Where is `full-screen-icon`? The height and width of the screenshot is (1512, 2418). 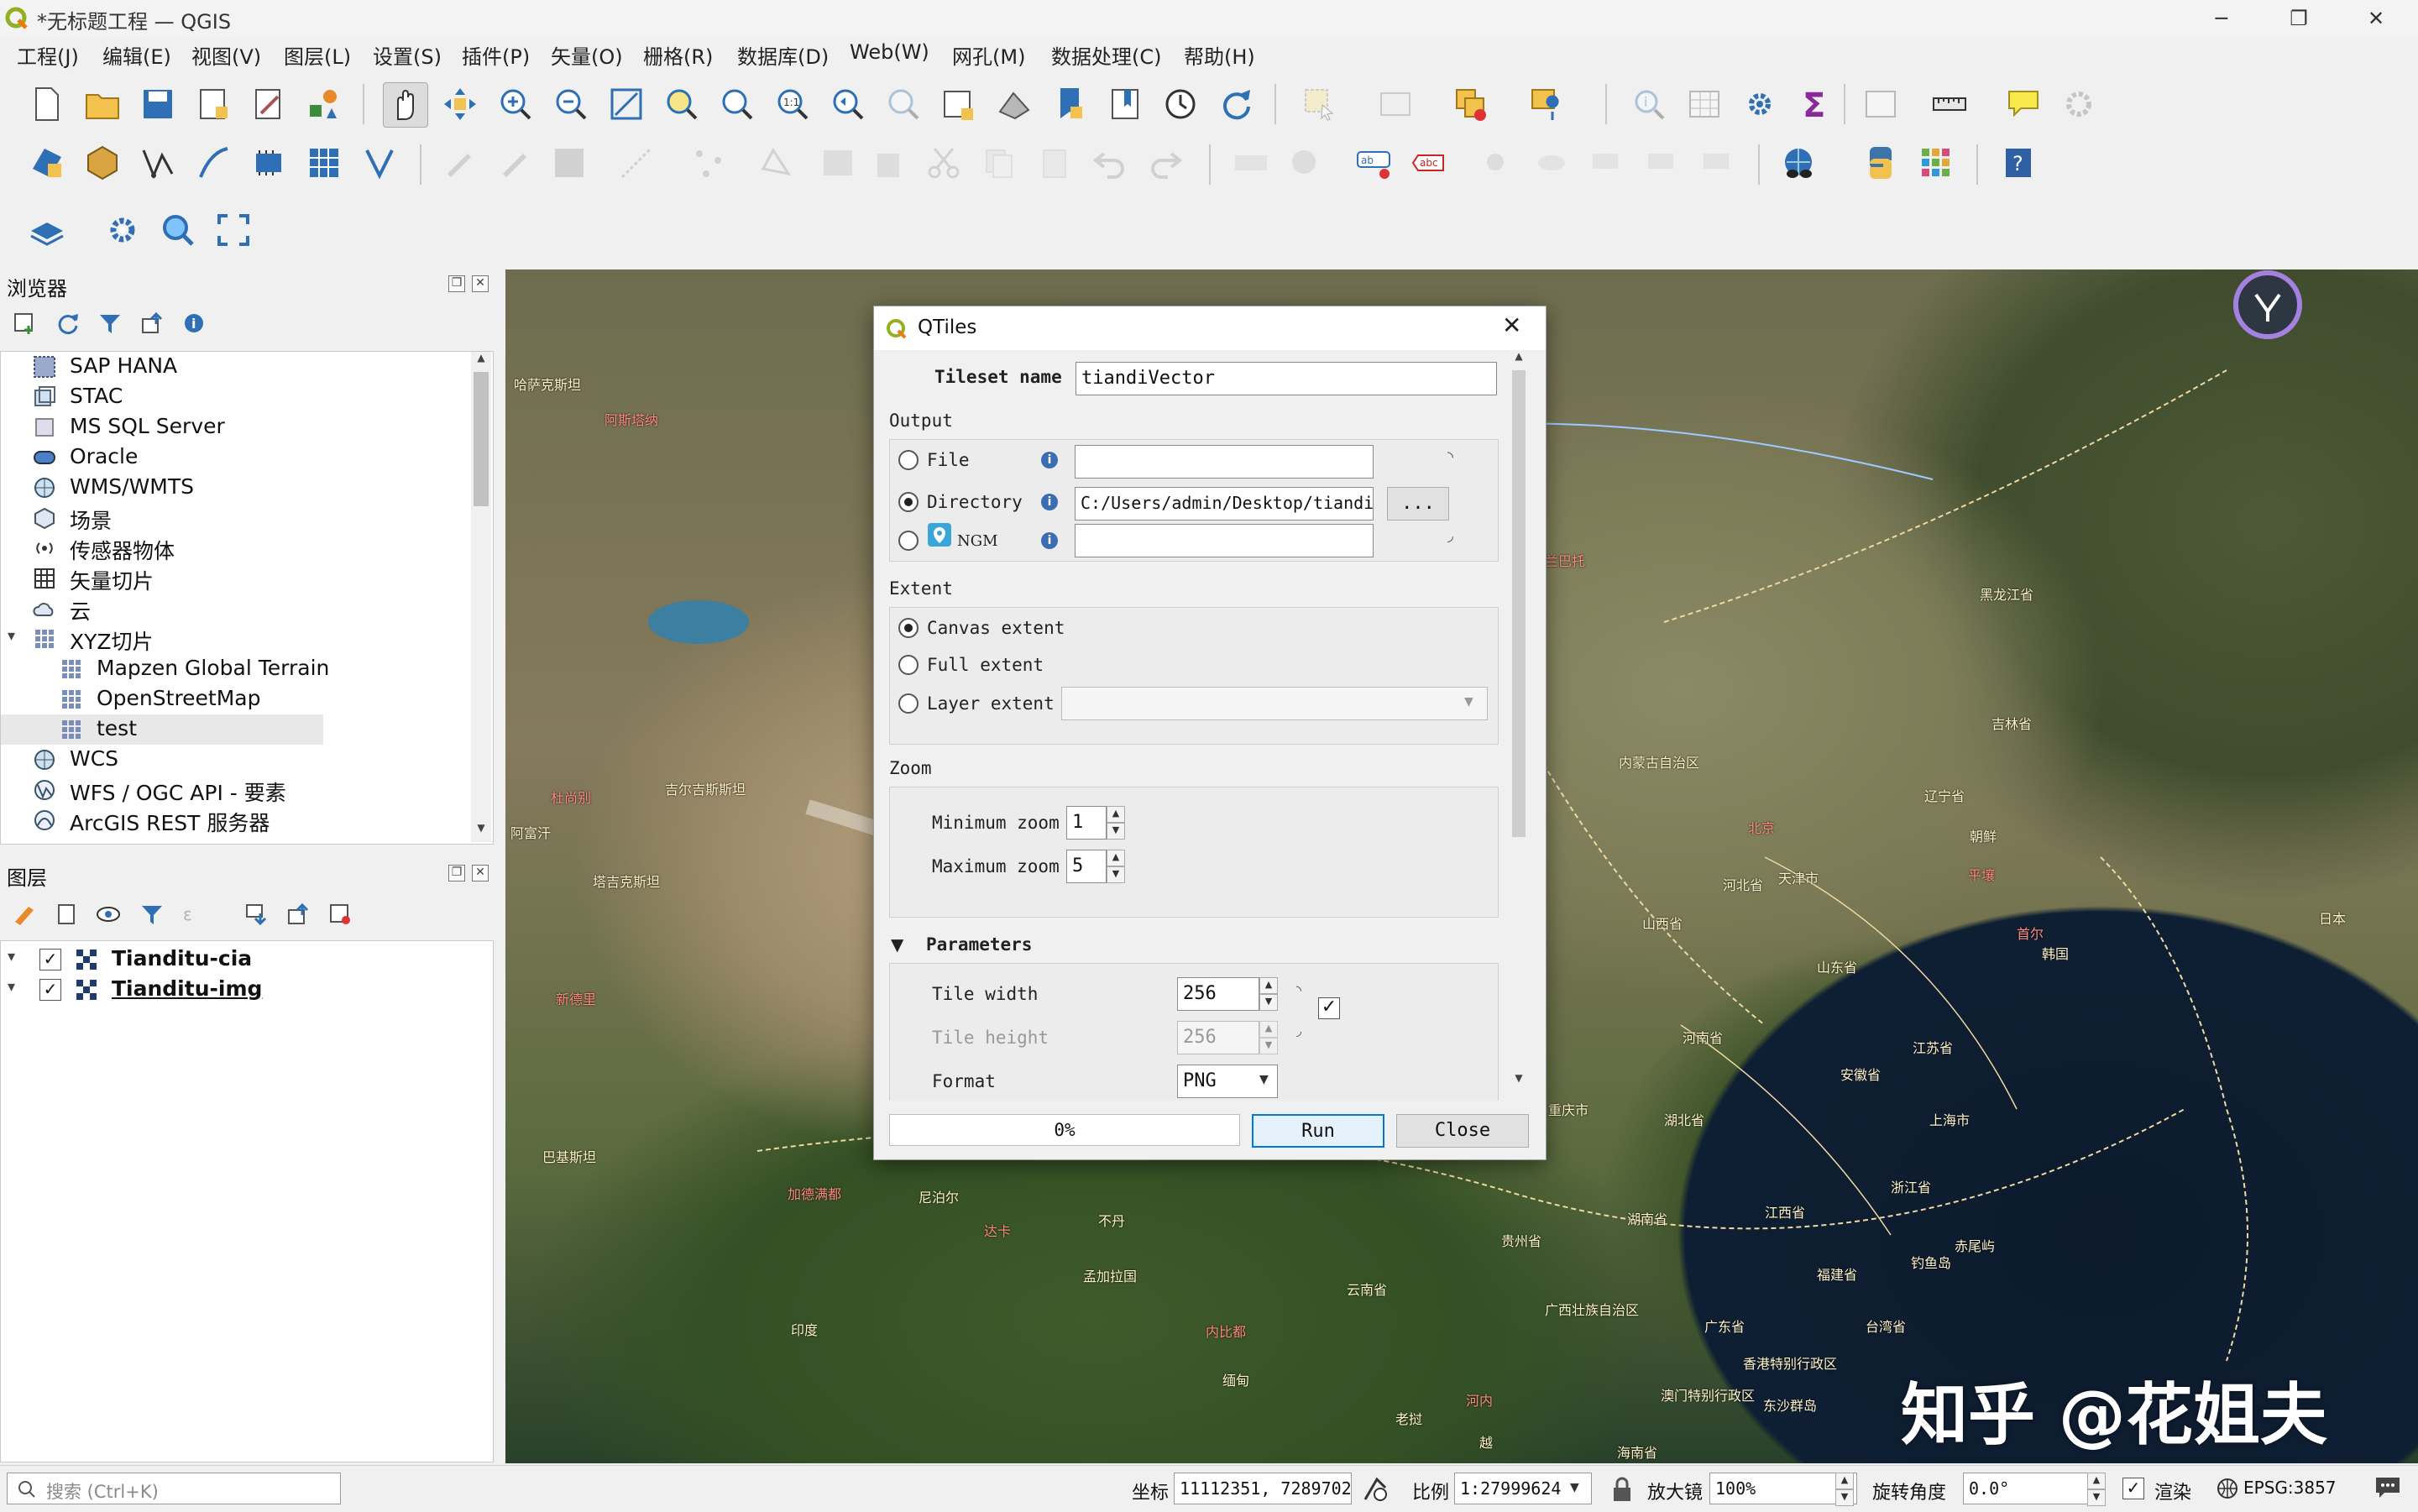 full-screen-icon is located at coordinates (233, 230).